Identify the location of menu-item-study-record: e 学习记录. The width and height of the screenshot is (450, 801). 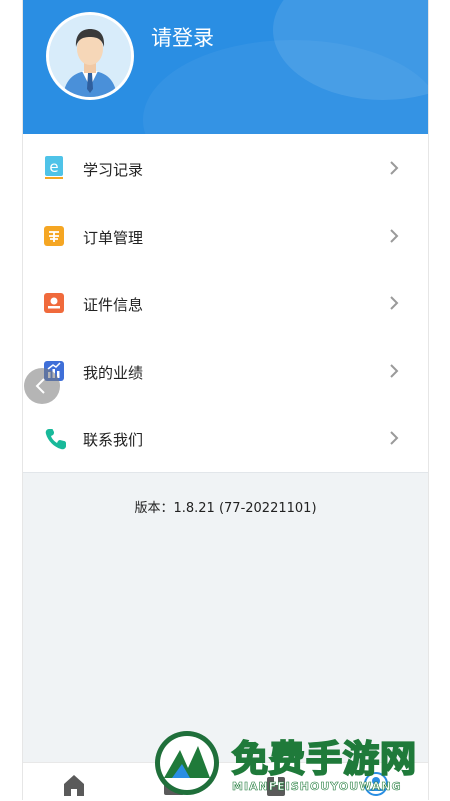
(225, 168).